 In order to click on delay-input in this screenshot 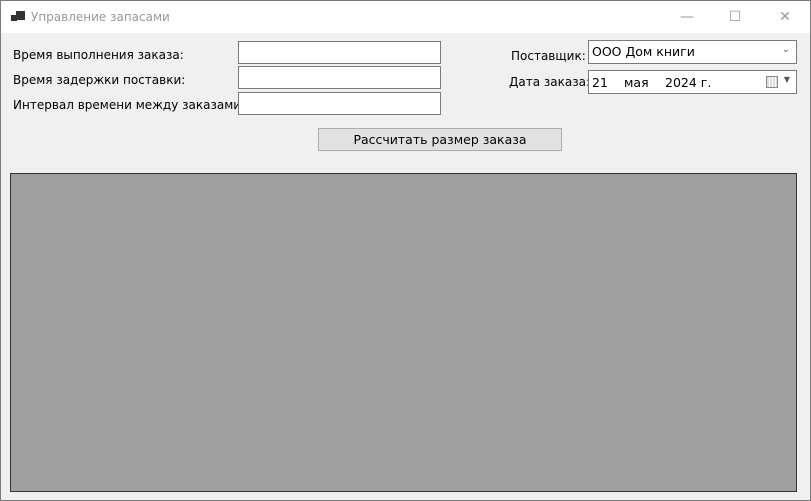, I will do `click(339, 77)`.